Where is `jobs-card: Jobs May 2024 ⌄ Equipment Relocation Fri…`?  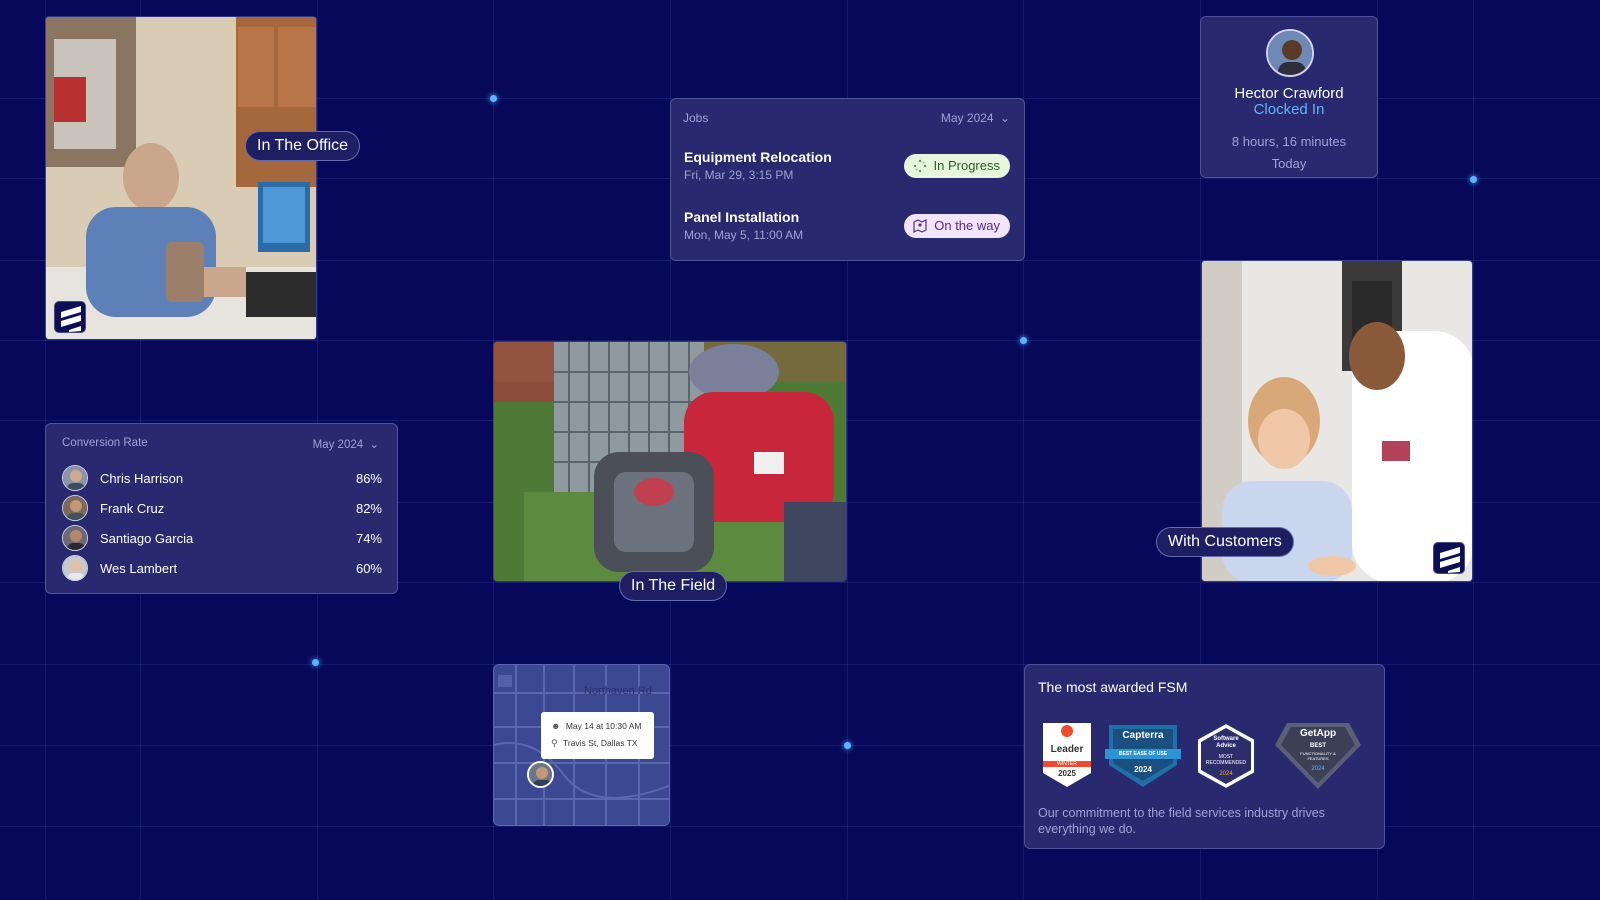 jobs-card: Jobs May 2024 ⌄ Equipment Relocation Fri… is located at coordinates (847, 179).